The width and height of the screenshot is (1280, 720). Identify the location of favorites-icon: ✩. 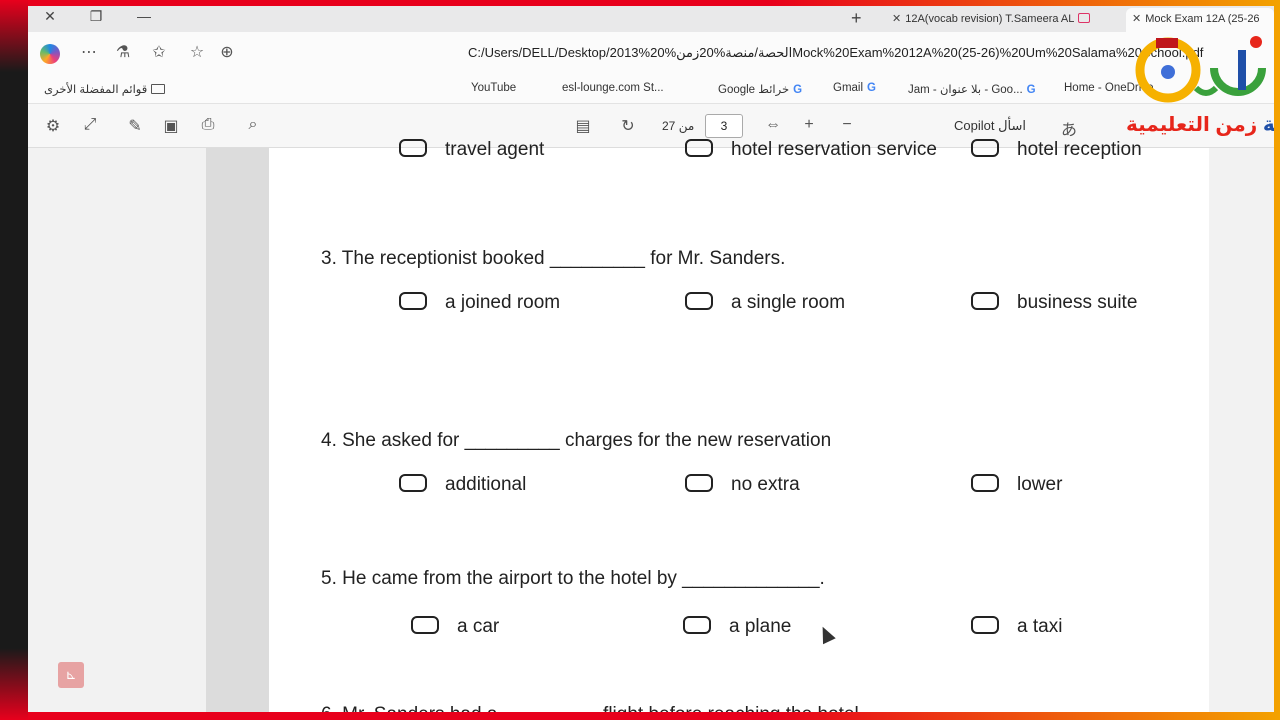
(159, 52).